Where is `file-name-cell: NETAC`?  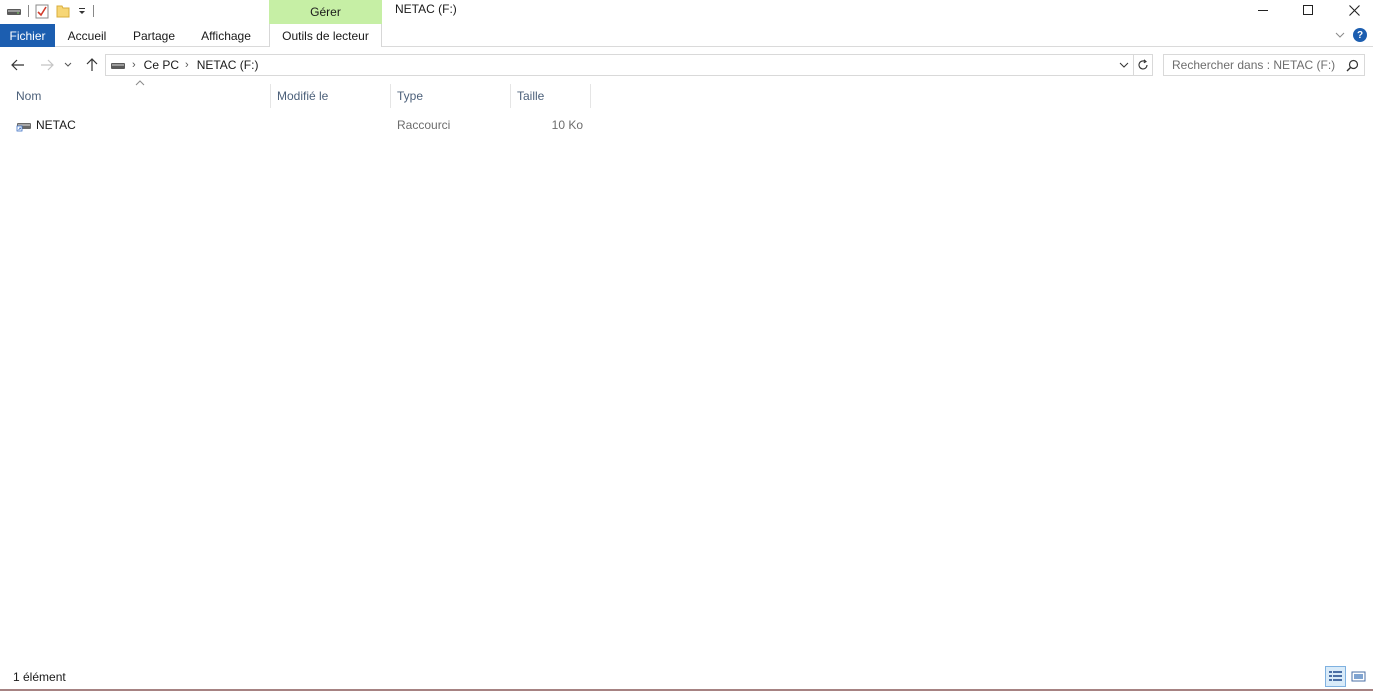
file-name-cell: NETAC is located at coordinates (140, 125).